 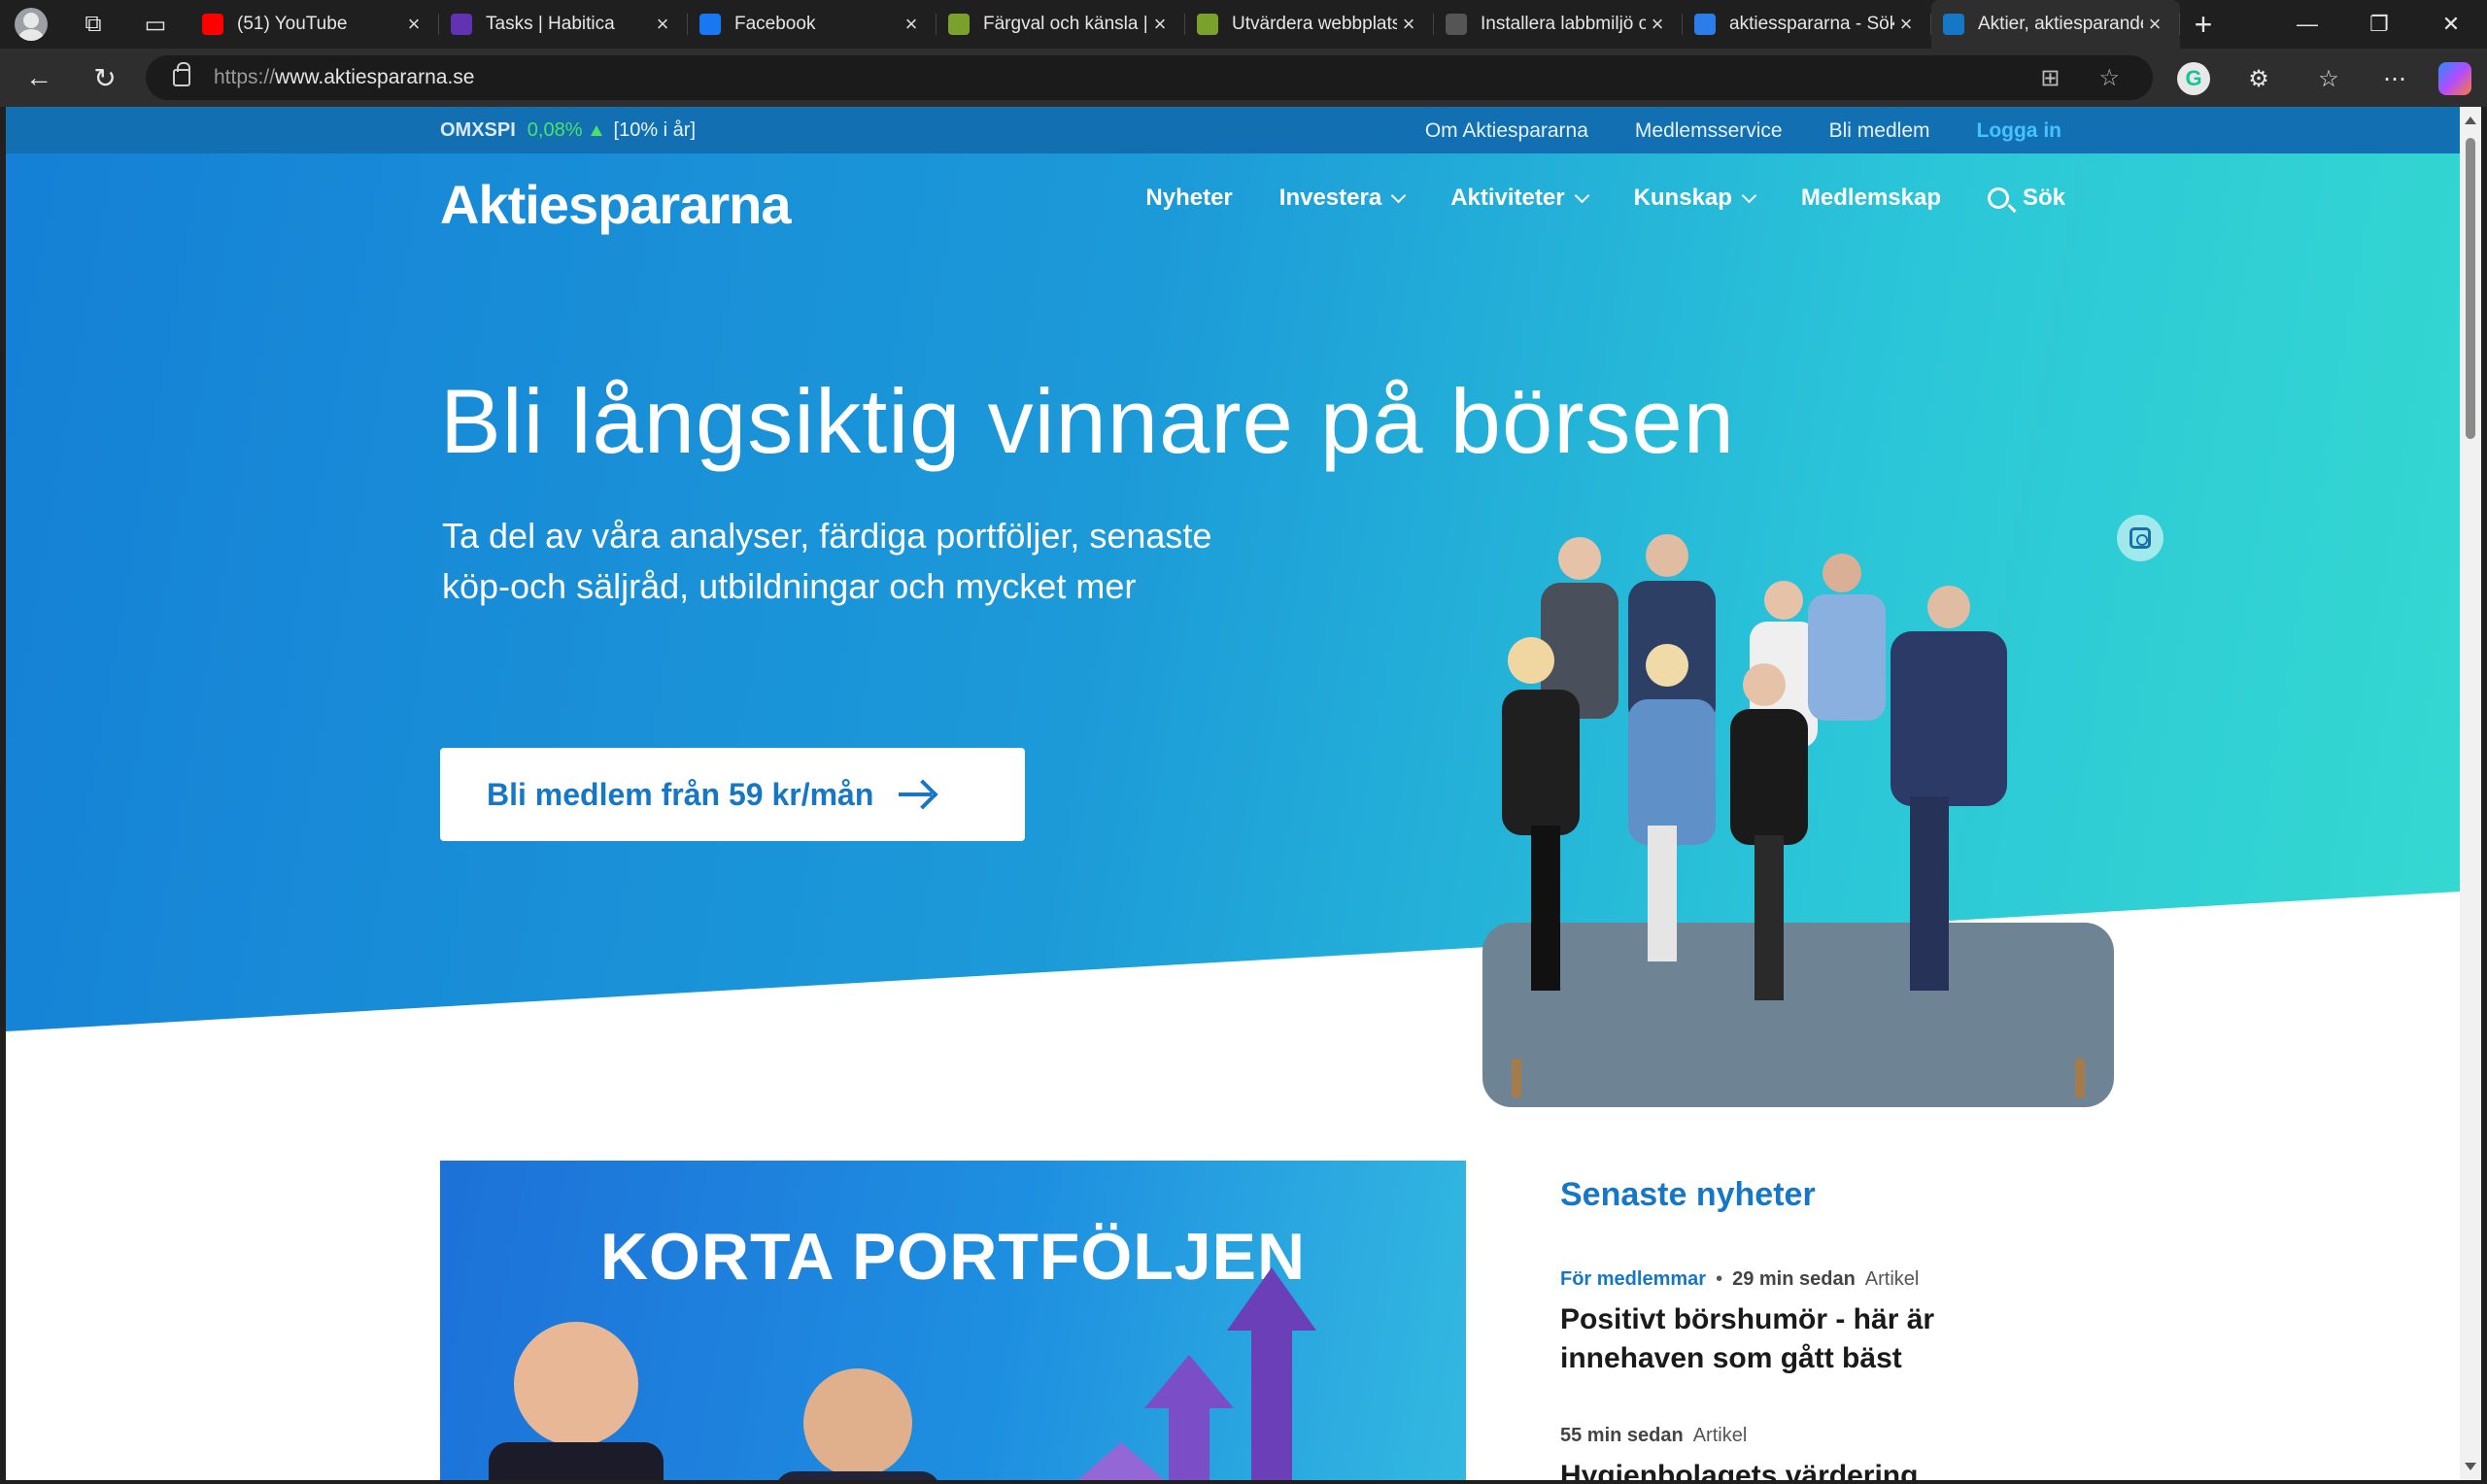 What do you see at coordinates (1563, 24) in the screenshot?
I see `tab-title: Installera labbmiljö o` at bounding box center [1563, 24].